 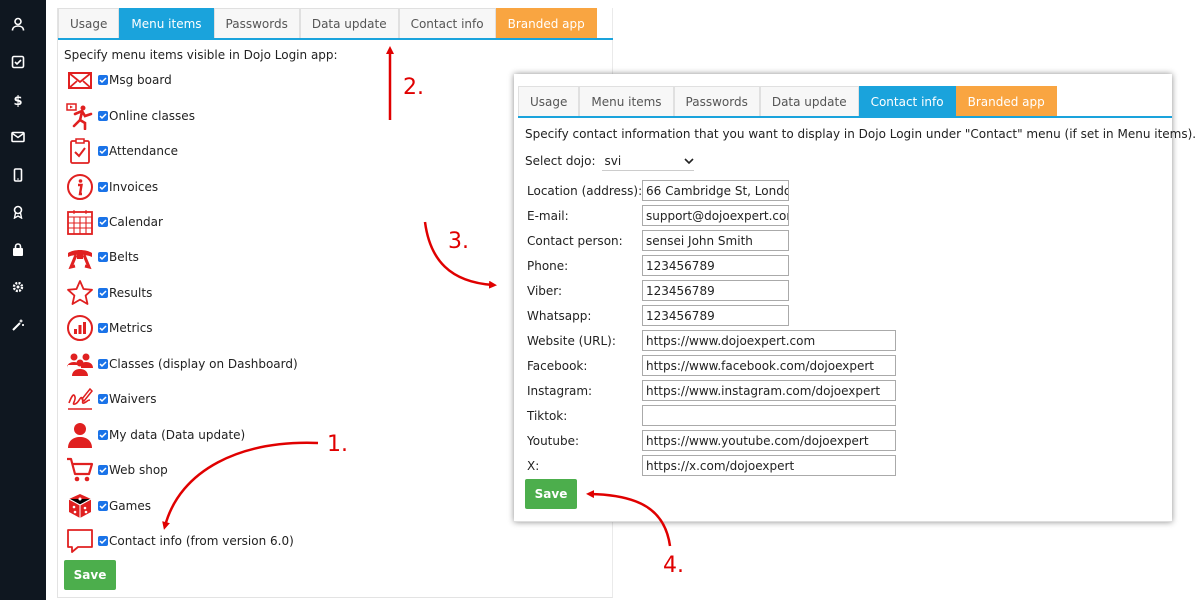 What do you see at coordinates (103, 470) in the screenshot?
I see `web-shop-checkbox` at bounding box center [103, 470].